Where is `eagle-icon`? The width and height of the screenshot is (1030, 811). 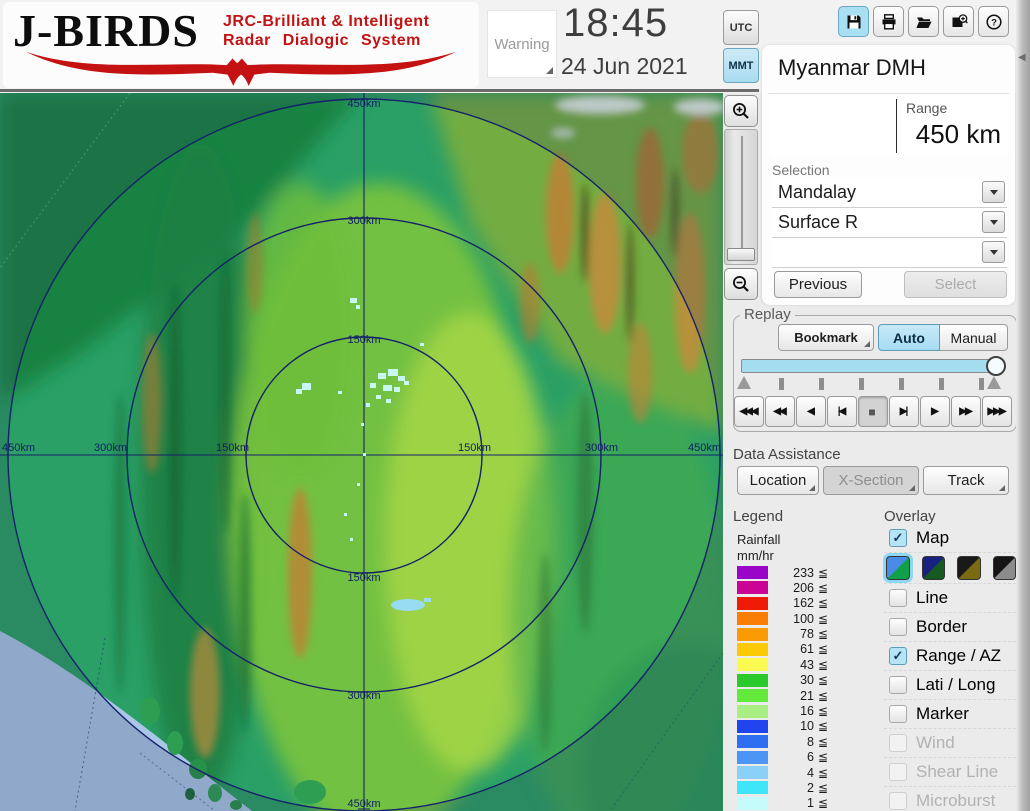
eagle-icon is located at coordinates (241, 69).